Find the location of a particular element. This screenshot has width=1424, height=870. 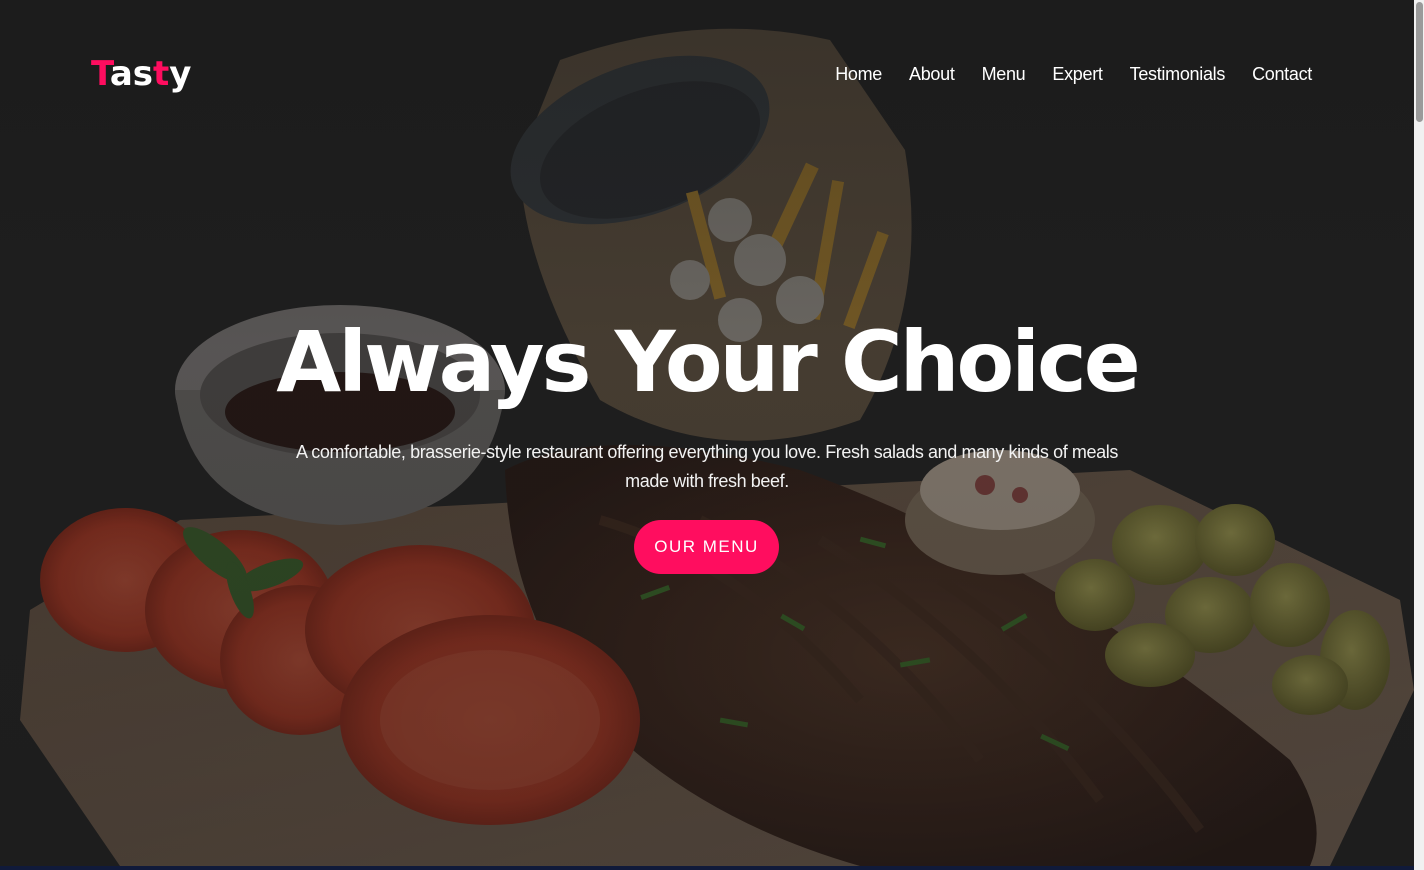

nav-item-menu: Menu is located at coordinates (1004, 74).